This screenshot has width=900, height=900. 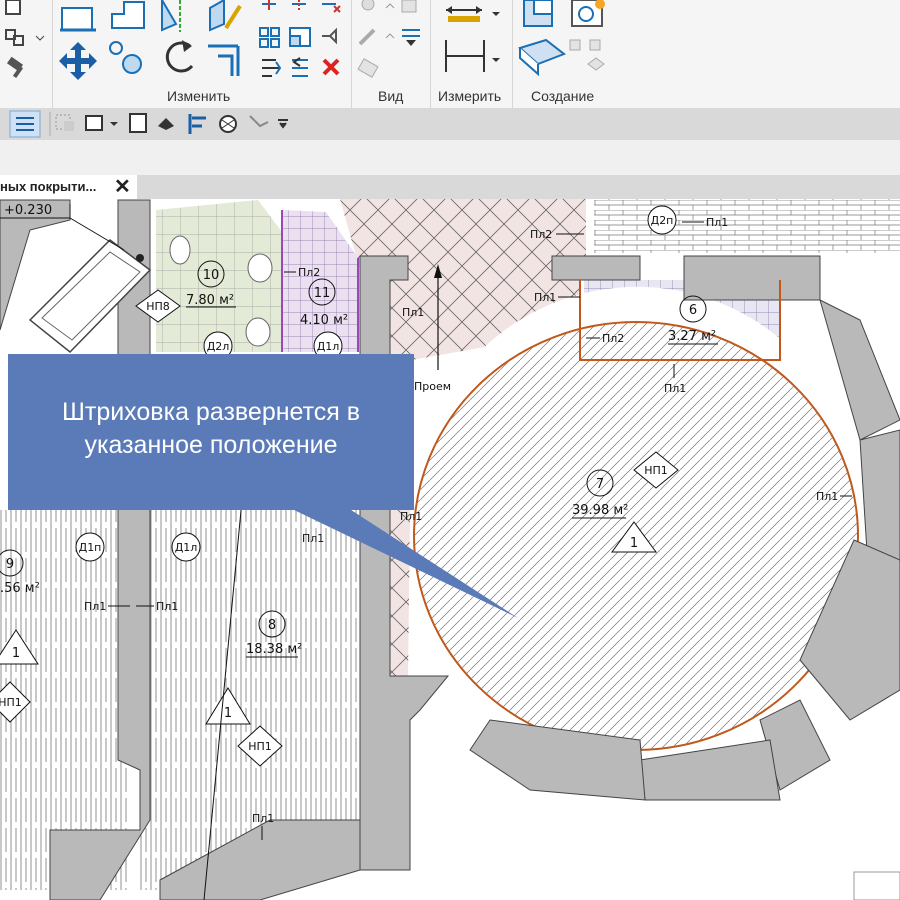 What do you see at coordinates (542, 57) in the screenshot?
I see `parts-icon` at bounding box center [542, 57].